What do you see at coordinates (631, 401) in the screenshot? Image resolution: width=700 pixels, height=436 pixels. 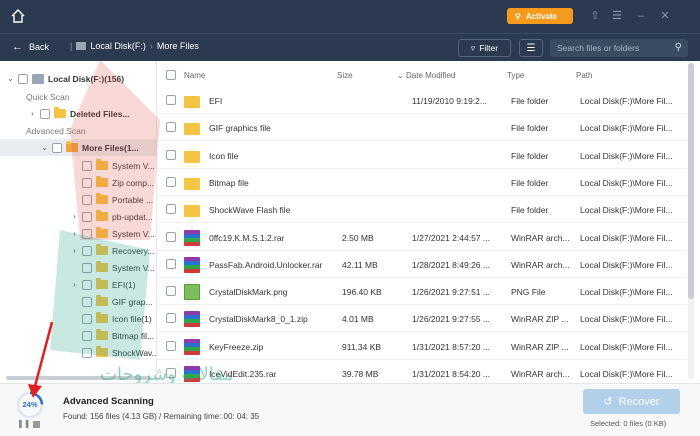 I see `recover-button: ↺ Recover` at bounding box center [631, 401].